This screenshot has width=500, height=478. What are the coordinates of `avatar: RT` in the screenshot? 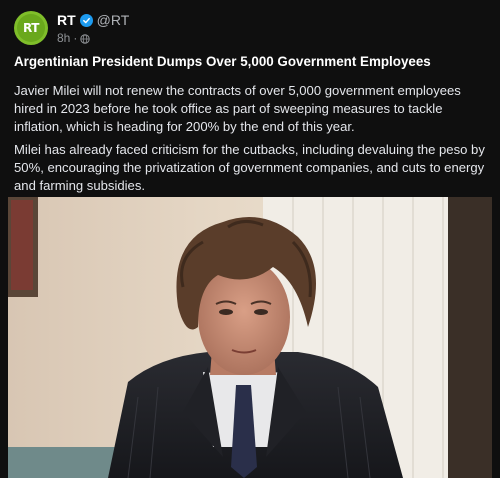 It's located at (31, 28).